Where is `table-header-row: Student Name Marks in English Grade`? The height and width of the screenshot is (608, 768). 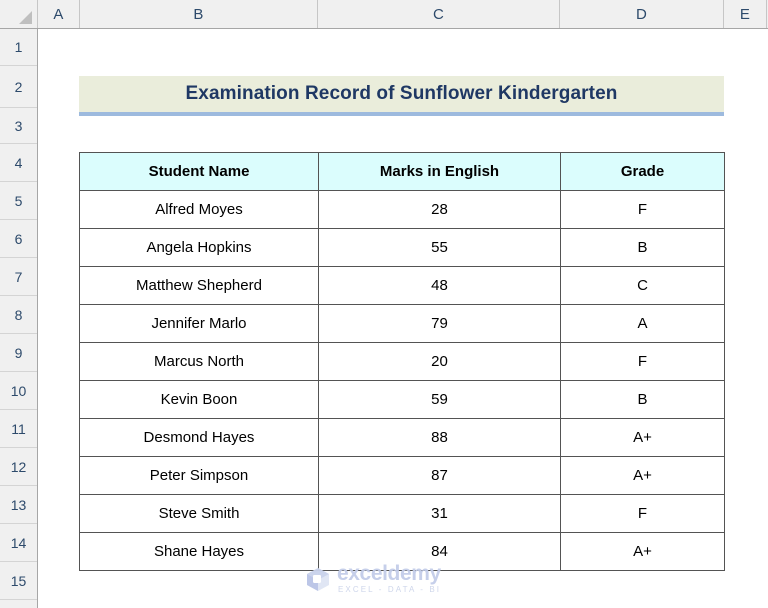 table-header-row: Student Name Marks in English Grade is located at coordinates (402, 171).